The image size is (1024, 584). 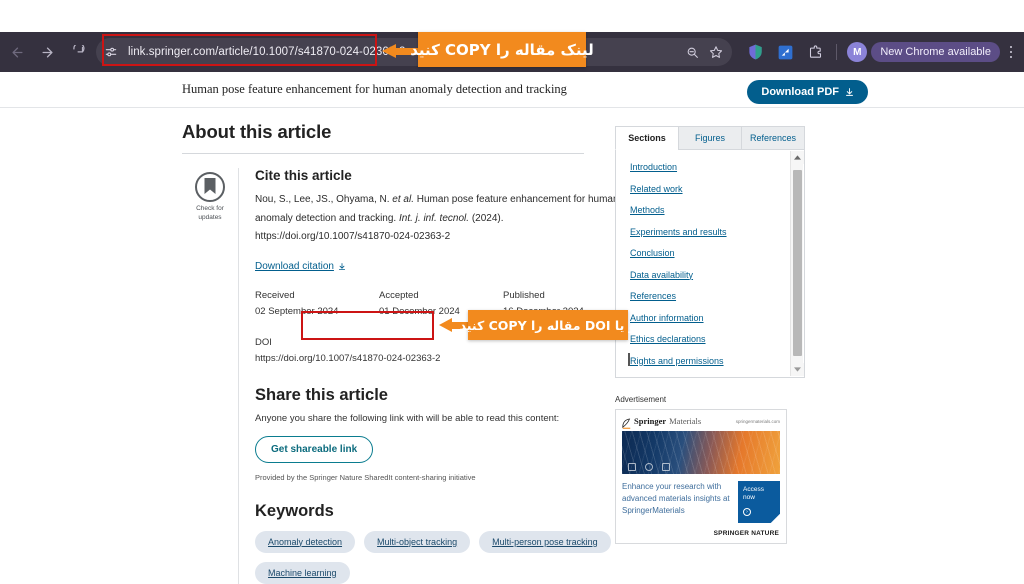 I want to click on date-label: Published, so click(x=524, y=295).